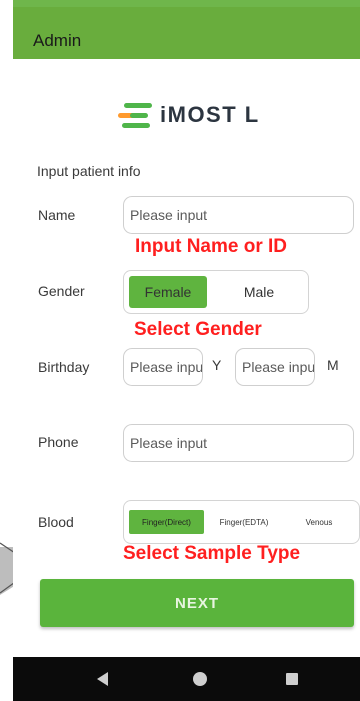 Image resolution: width=360 pixels, height=701 pixels. Describe the element at coordinates (166, 522) in the screenshot. I see `blood-option-finger-direct: Finger(Direct)` at that location.